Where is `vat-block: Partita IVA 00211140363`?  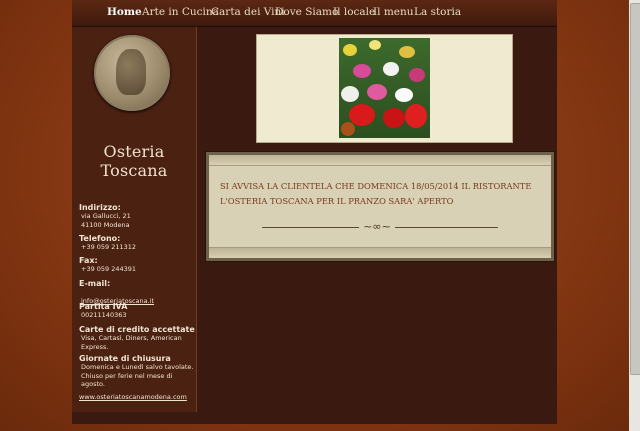
vat-block: Partita IVA 00211140363 is located at coordinates (103, 311).